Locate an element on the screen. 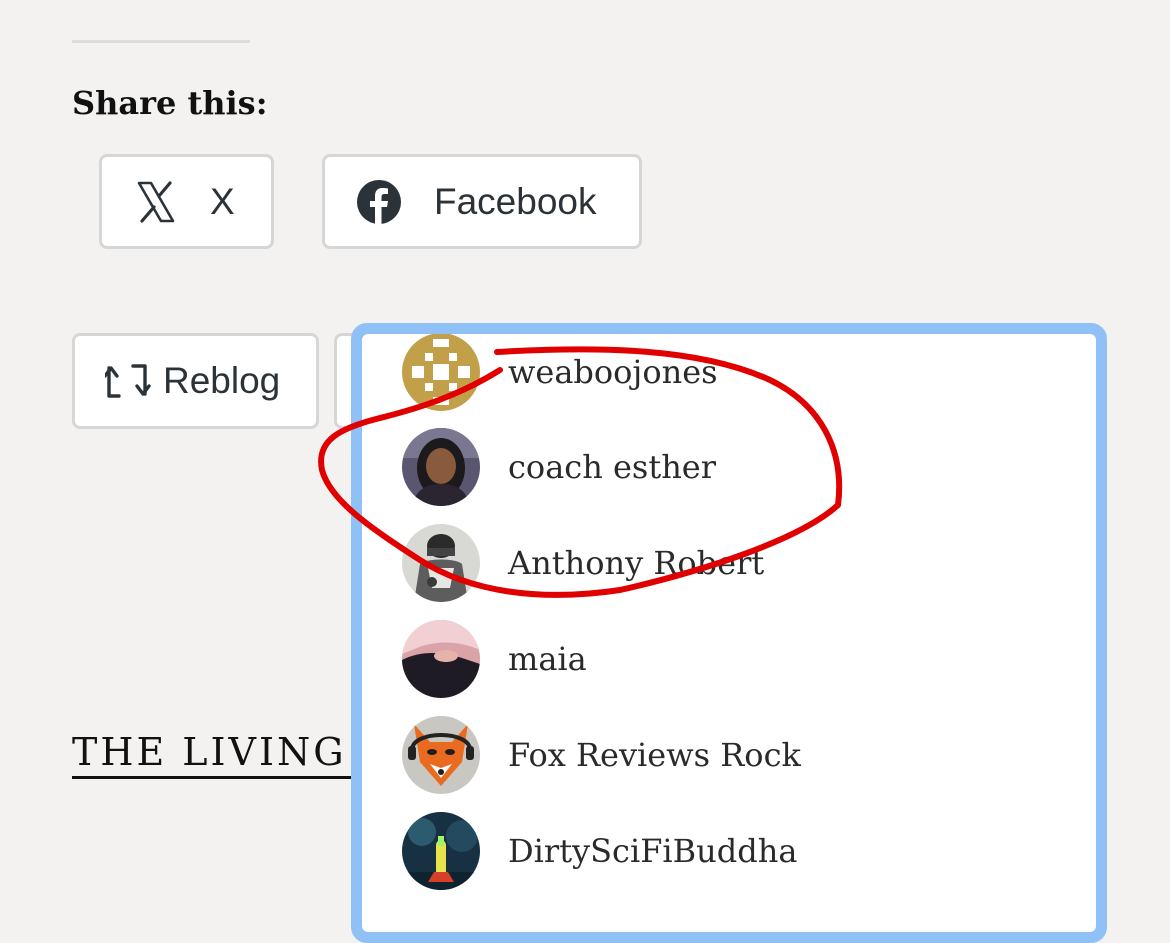 This screenshot has height=943, width=1170. share-x-label: X is located at coordinates (222, 201).